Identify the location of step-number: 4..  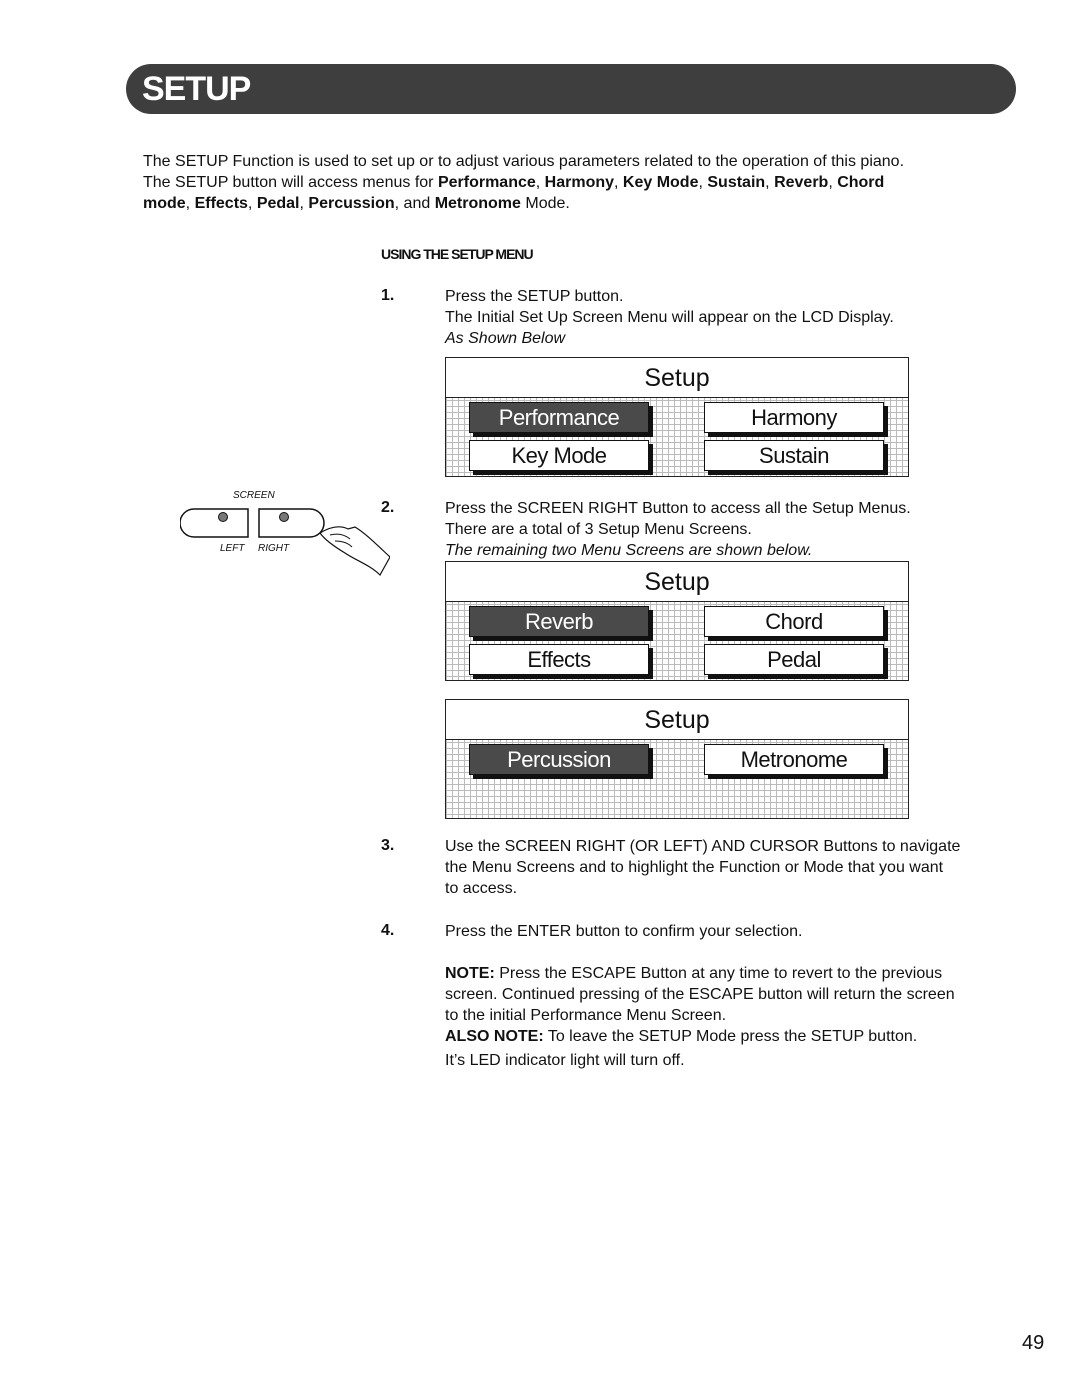
(388, 930).